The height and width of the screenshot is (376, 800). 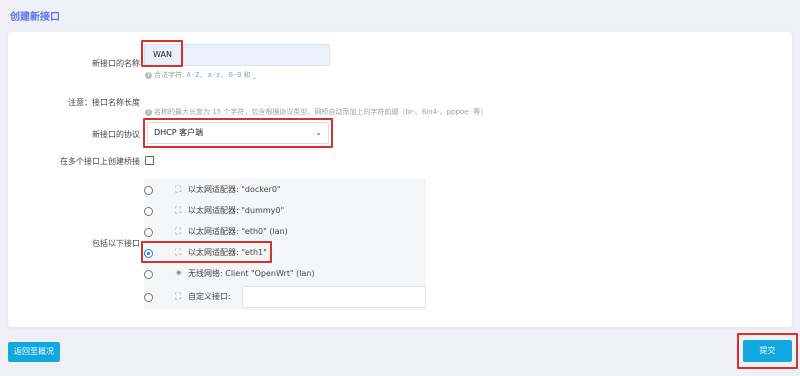 I want to click on interface-option-custom: ⛶ 自定义接口:, so click(x=285, y=297).